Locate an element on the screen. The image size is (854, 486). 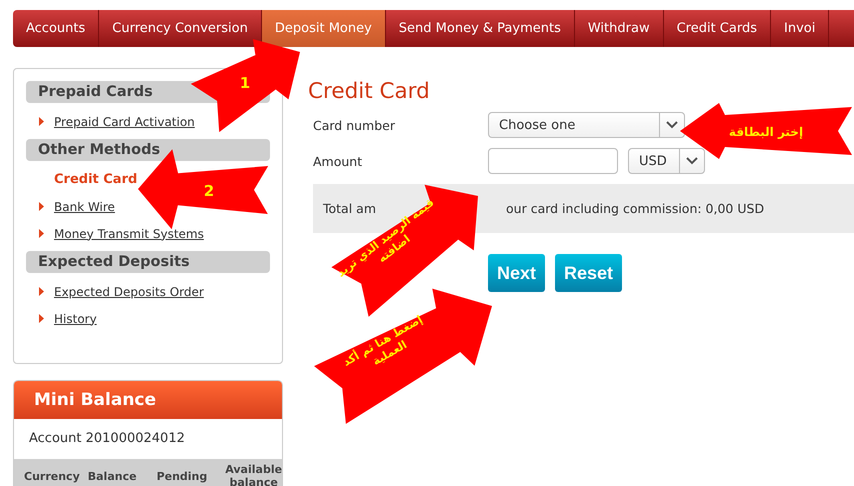
sidebar-link: History is located at coordinates (75, 319).